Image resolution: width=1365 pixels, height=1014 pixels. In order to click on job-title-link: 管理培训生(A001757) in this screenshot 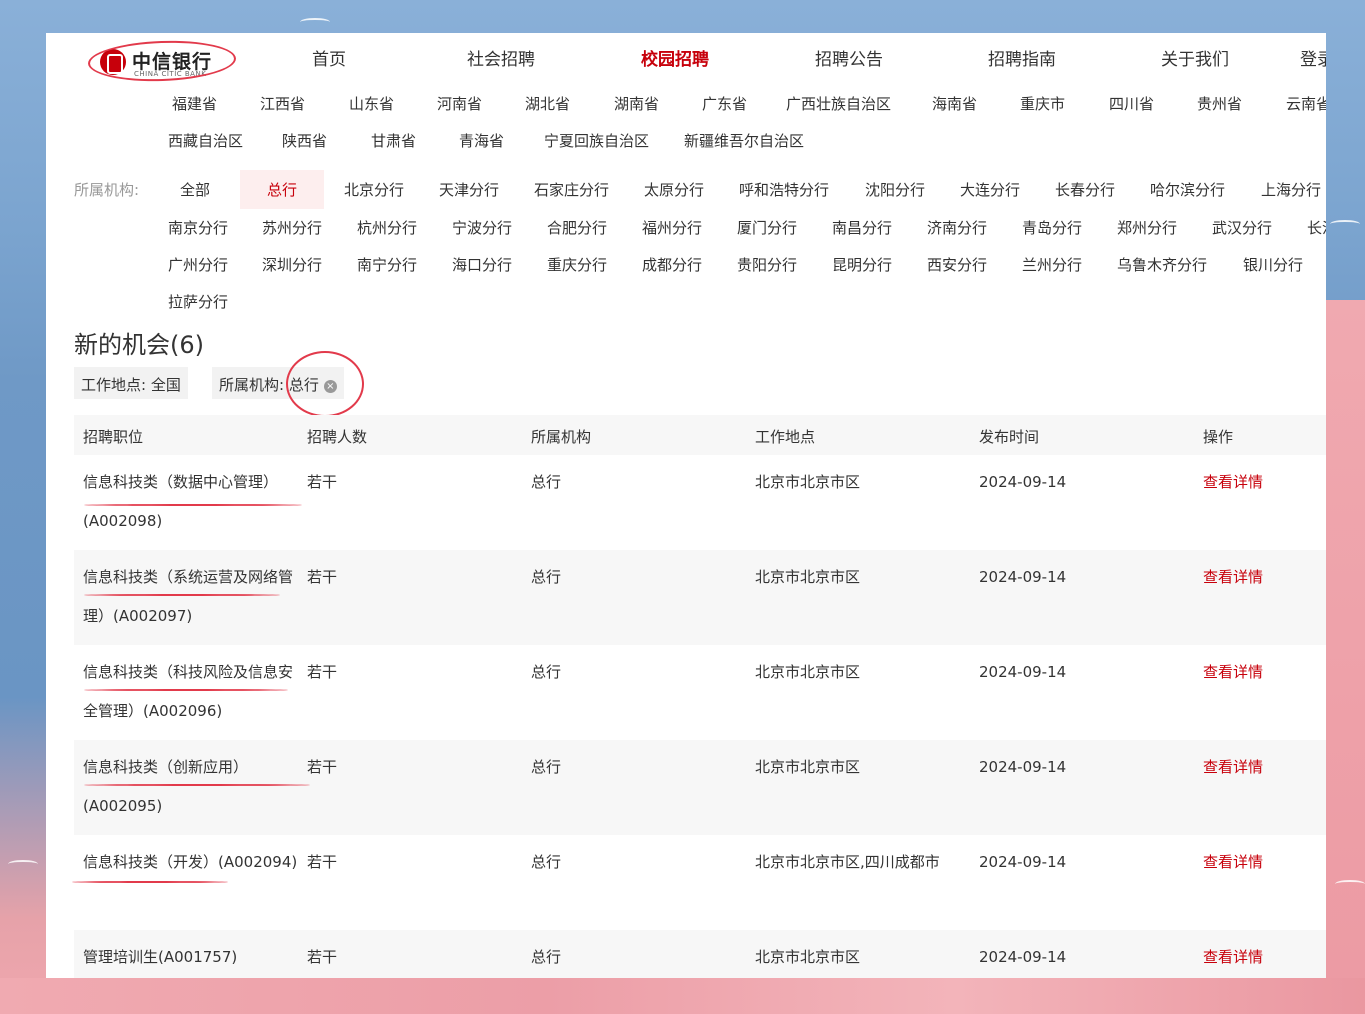, I will do `click(191, 957)`.